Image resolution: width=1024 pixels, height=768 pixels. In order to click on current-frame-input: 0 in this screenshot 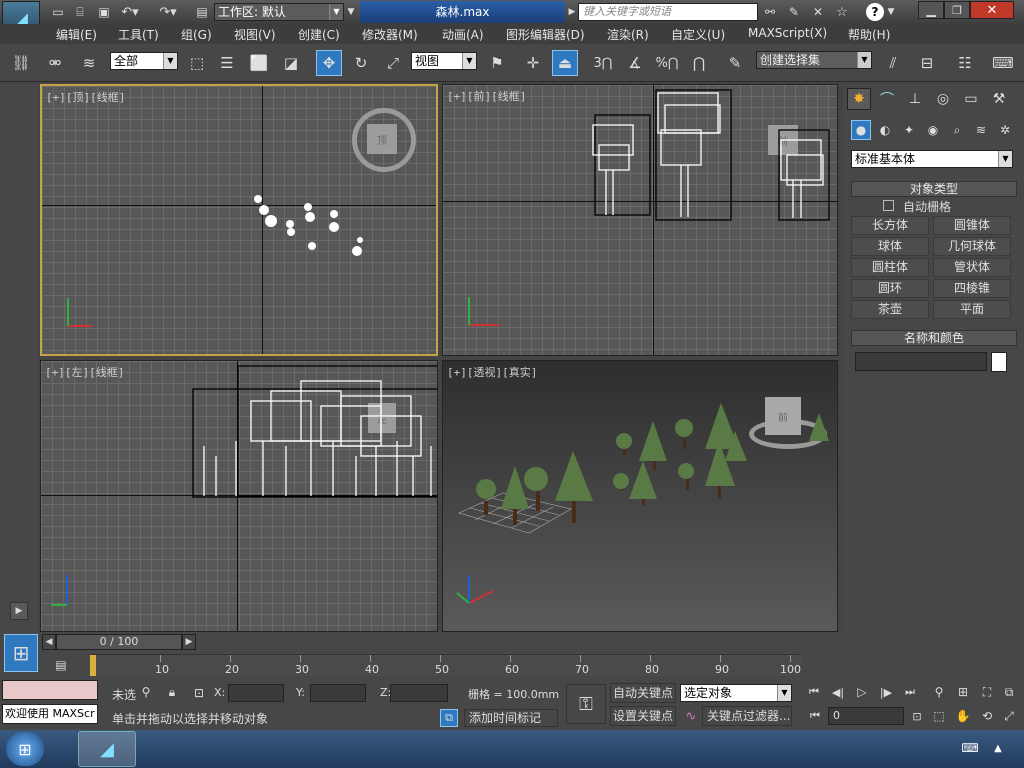, I will do `click(866, 716)`.